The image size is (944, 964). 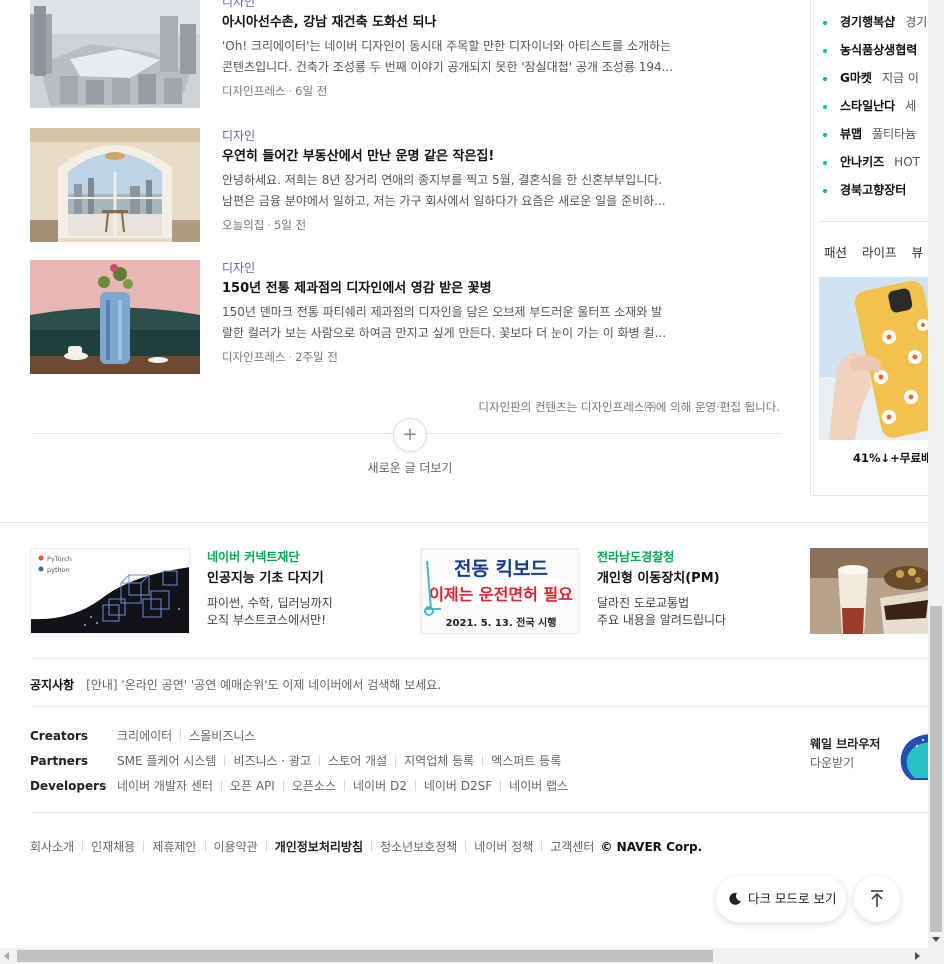 I want to click on shop-desc: 지금 이, so click(x=900, y=78).